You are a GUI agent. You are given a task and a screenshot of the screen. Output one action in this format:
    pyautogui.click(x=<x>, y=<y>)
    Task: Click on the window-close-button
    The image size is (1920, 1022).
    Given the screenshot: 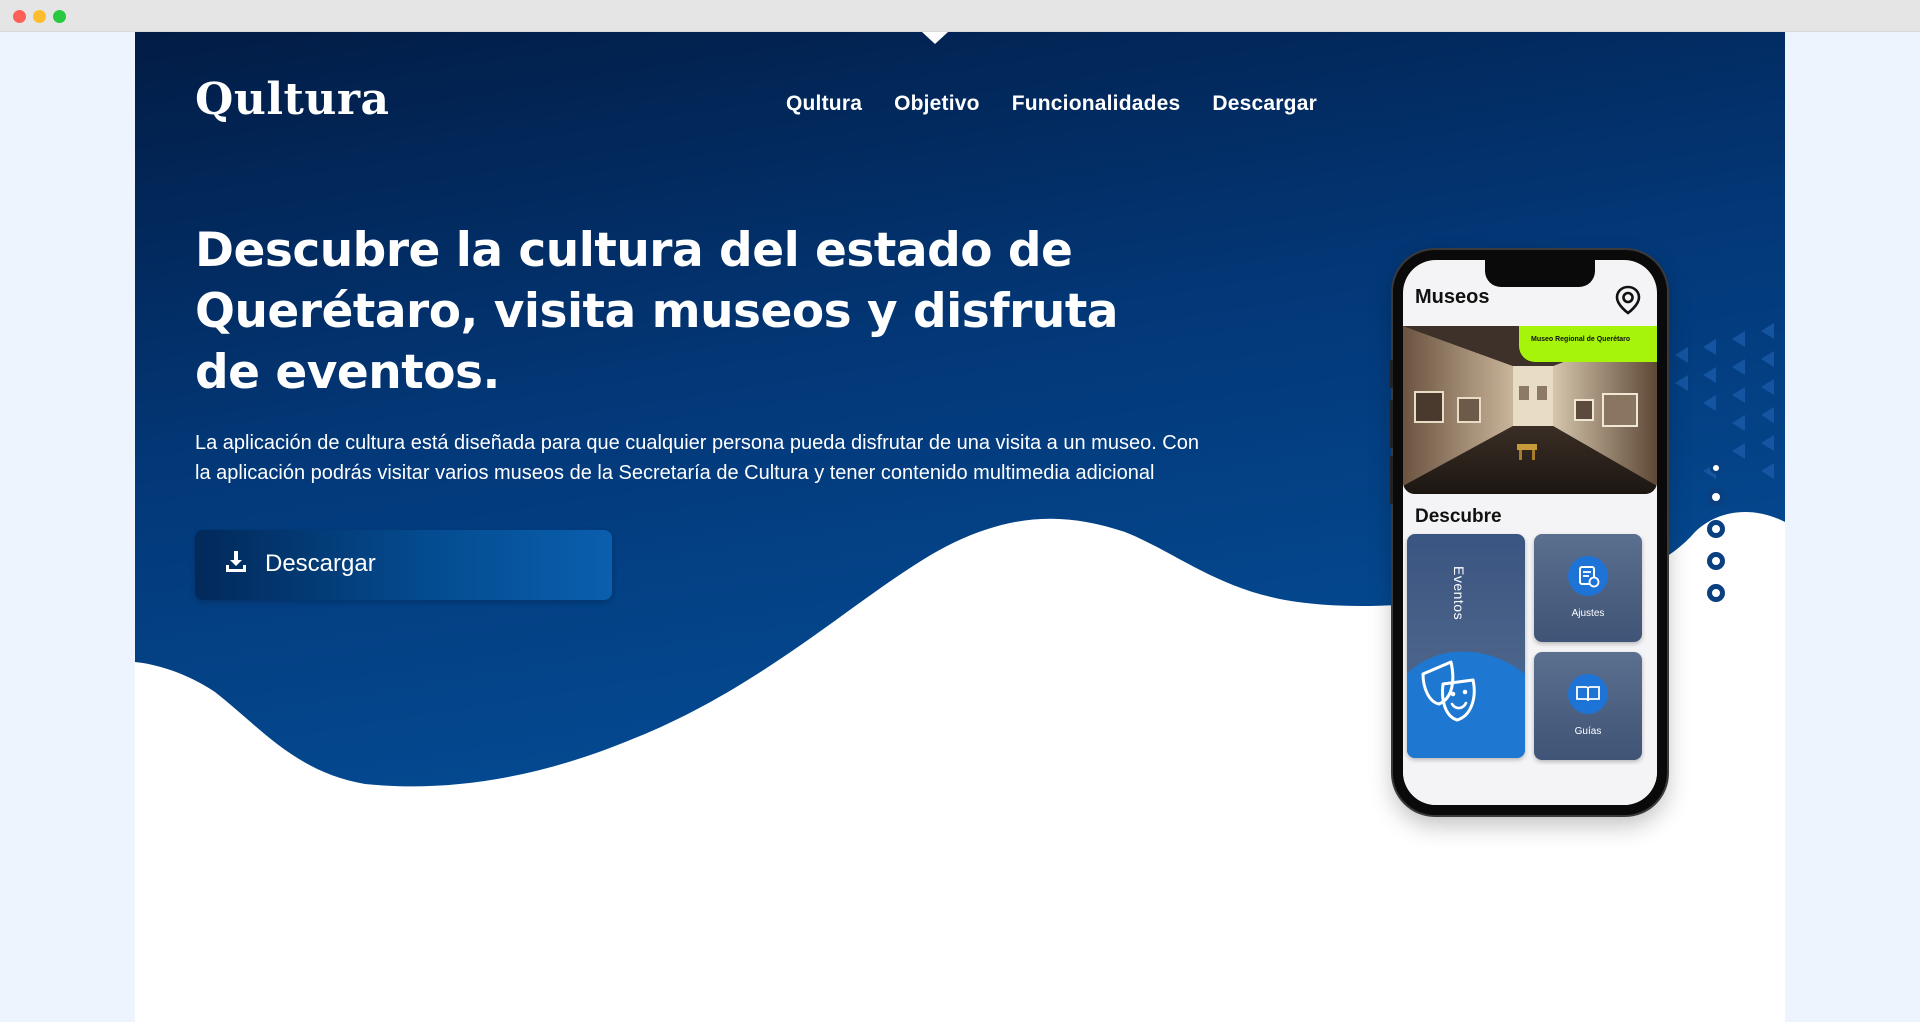 What is the action you would take?
    pyautogui.click(x=19, y=16)
    